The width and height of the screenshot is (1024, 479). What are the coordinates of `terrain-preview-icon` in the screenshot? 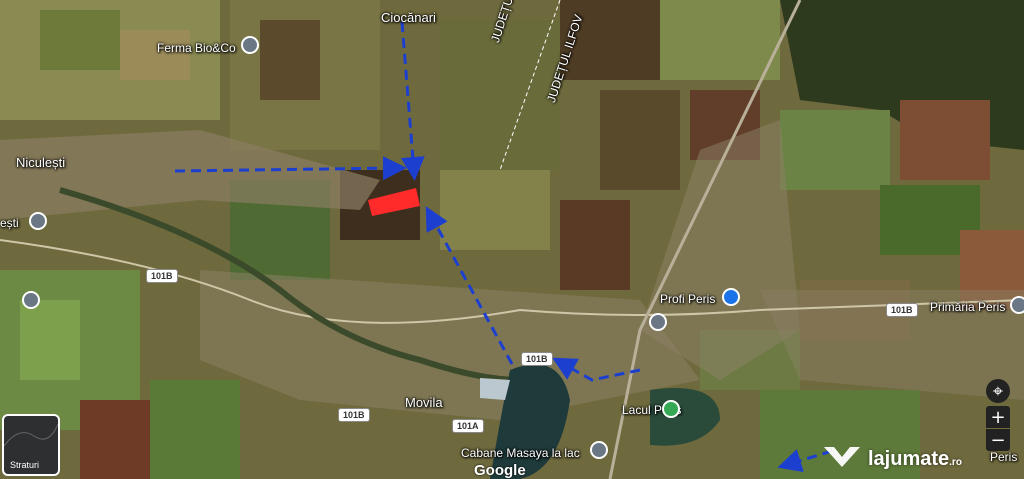 It's located at (31, 435).